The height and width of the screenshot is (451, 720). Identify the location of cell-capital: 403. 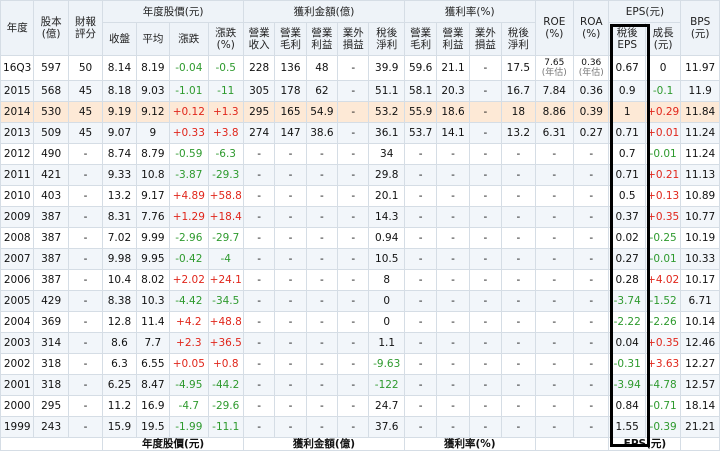
(51, 196).